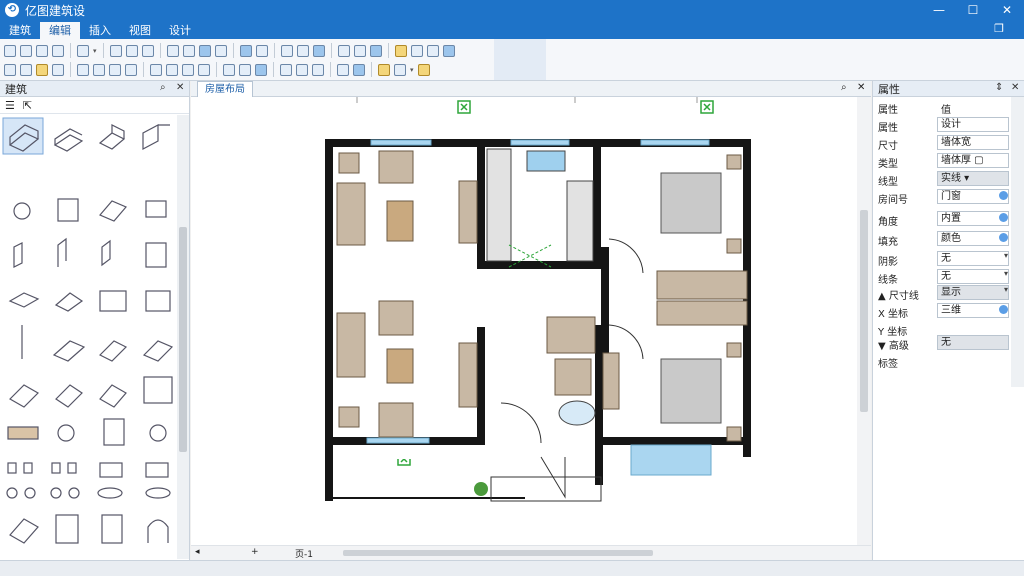 This screenshot has width=1024, height=576. What do you see at coordinates (973, 10) in the screenshot?
I see `maximize-button: ☐` at bounding box center [973, 10].